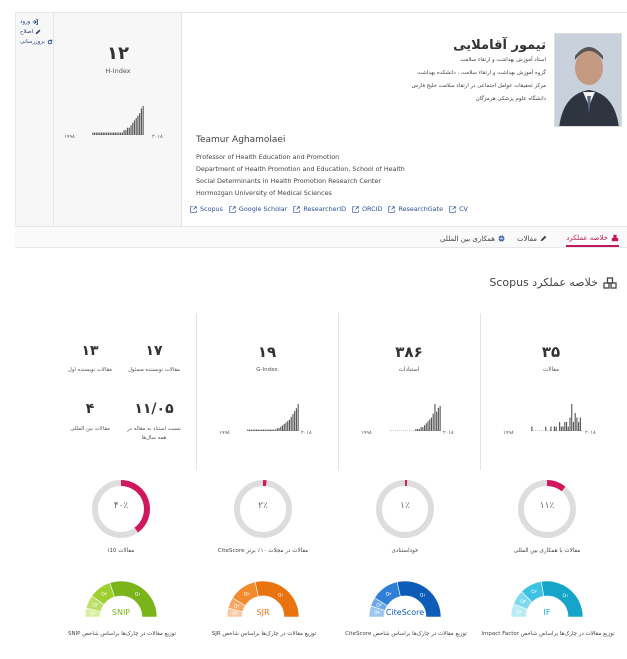 This screenshot has width=627, height=659. I want to click on citations-year-end: ۲۰۱۸, so click(448, 433).